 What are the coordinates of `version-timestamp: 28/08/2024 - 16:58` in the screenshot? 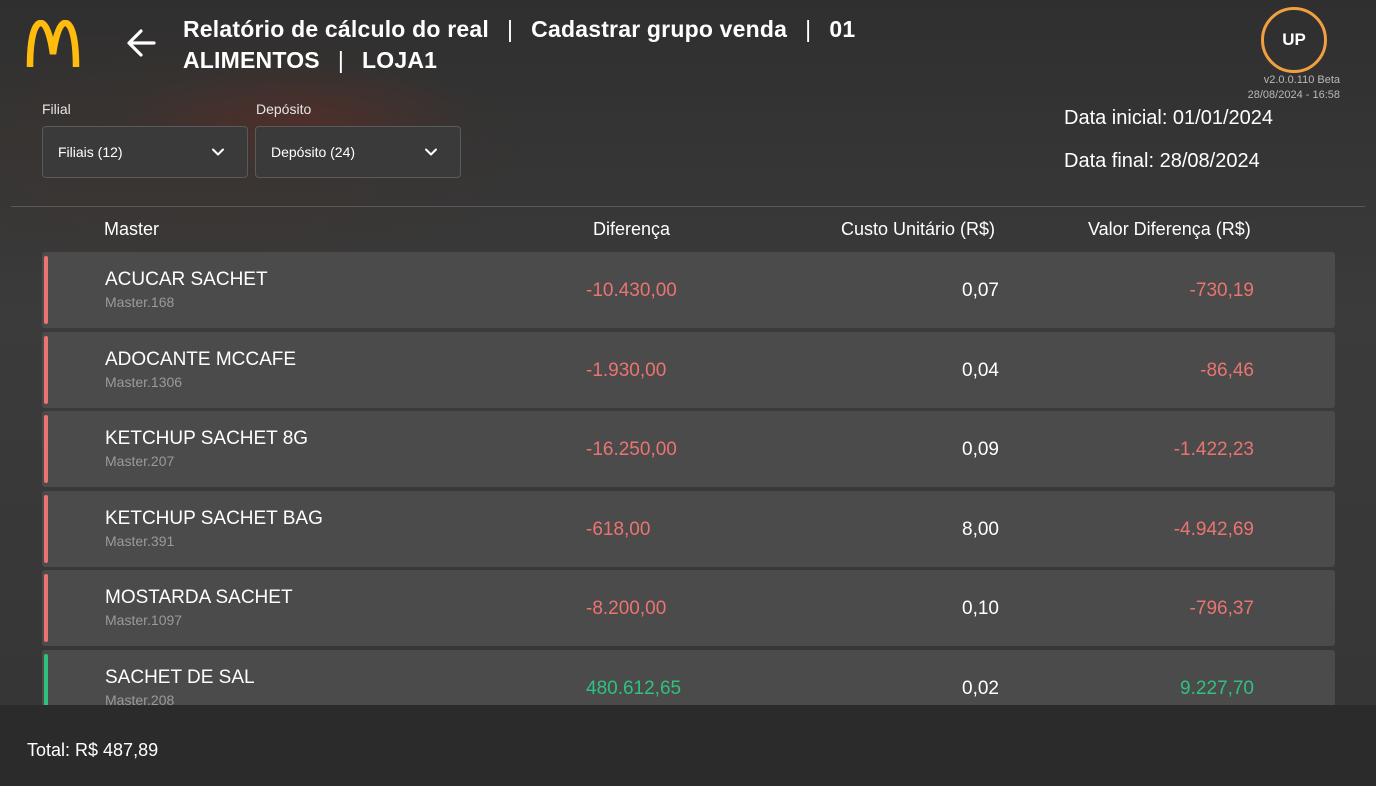 It's located at (1293, 95).